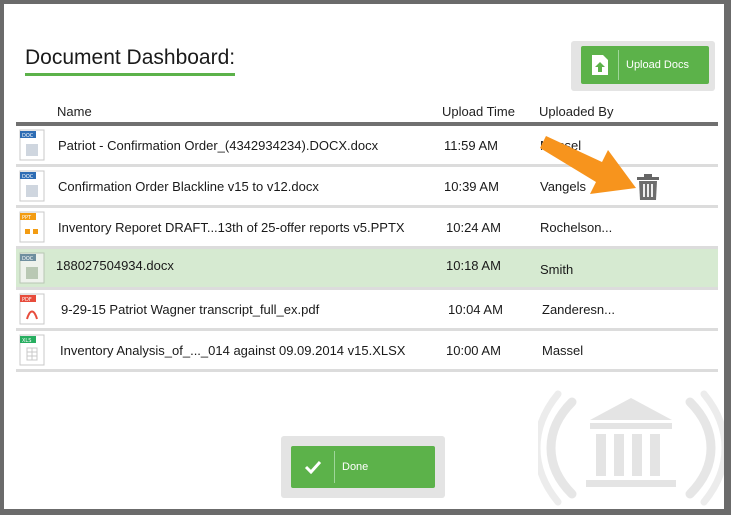 The width and height of the screenshot is (731, 515). What do you see at coordinates (563, 350) in the screenshot?
I see `uploaded-by: Massel` at bounding box center [563, 350].